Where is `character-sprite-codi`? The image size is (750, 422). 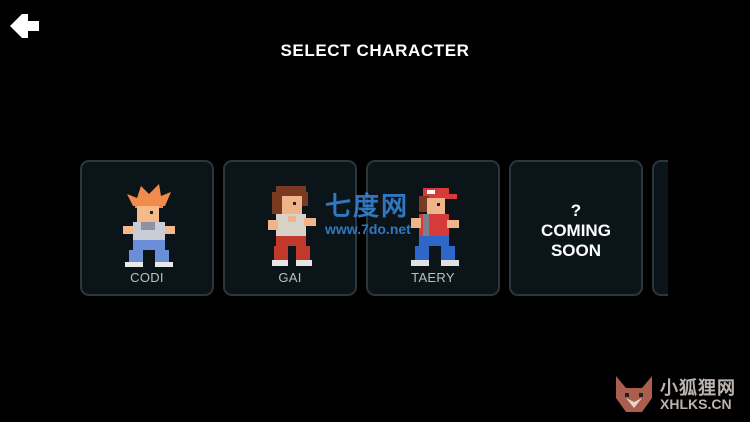
character-sprite-codi is located at coordinates (149, 225).